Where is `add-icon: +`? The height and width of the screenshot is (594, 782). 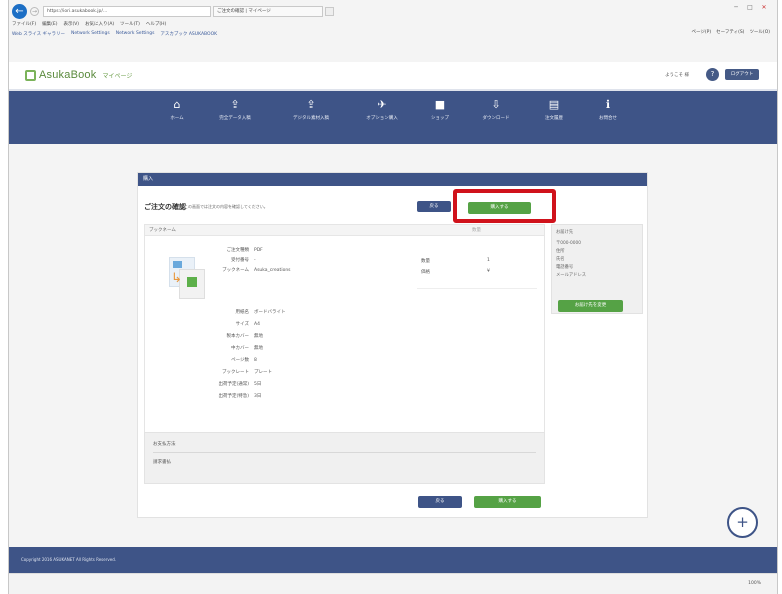 add-icon: + is located at coordinates (742, 522).